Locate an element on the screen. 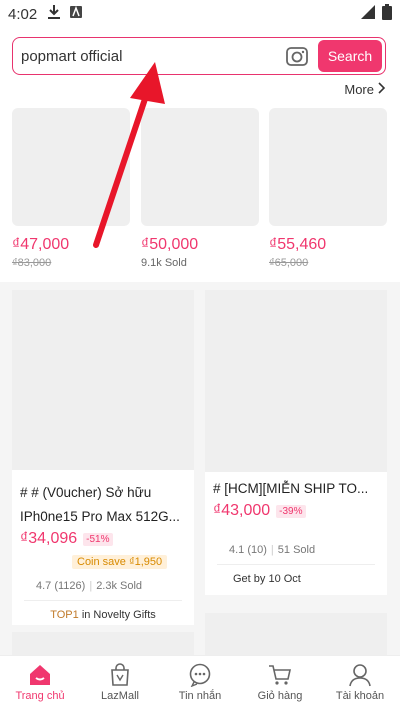 The image size is (400, 710). camera-search-icon is located at coordinates (297, 56).